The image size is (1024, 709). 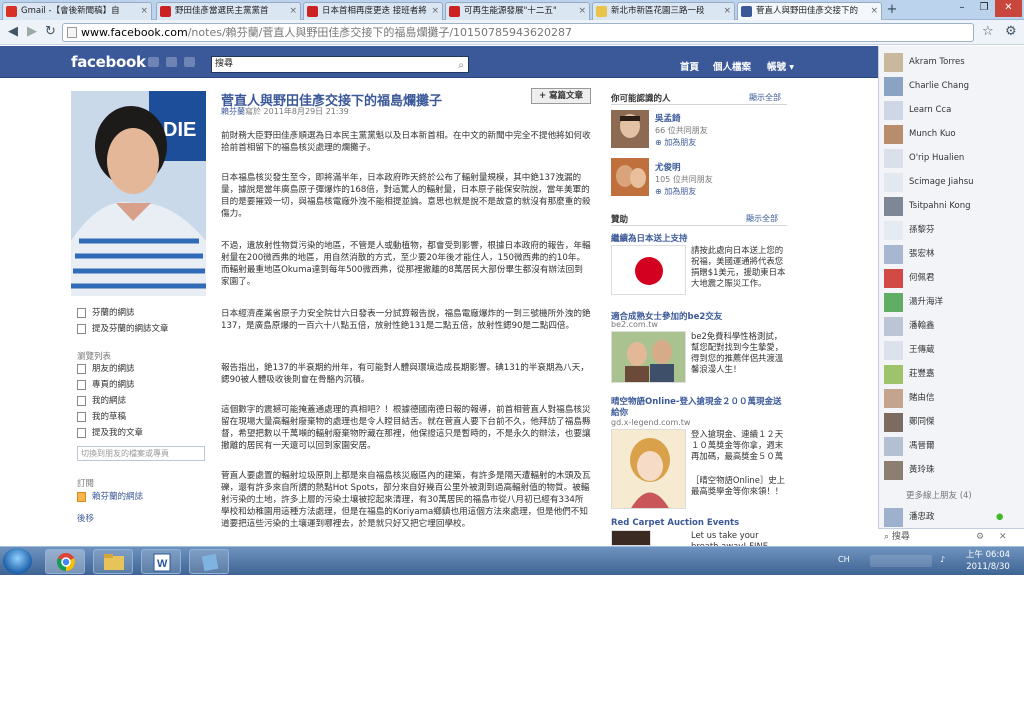 I want to click on friend-requests-icon, so click(x=153, y=62).